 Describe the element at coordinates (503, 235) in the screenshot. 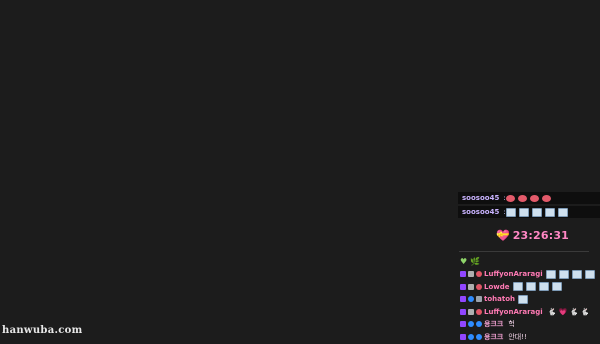

I see `heart-icon: 💝` at that location.